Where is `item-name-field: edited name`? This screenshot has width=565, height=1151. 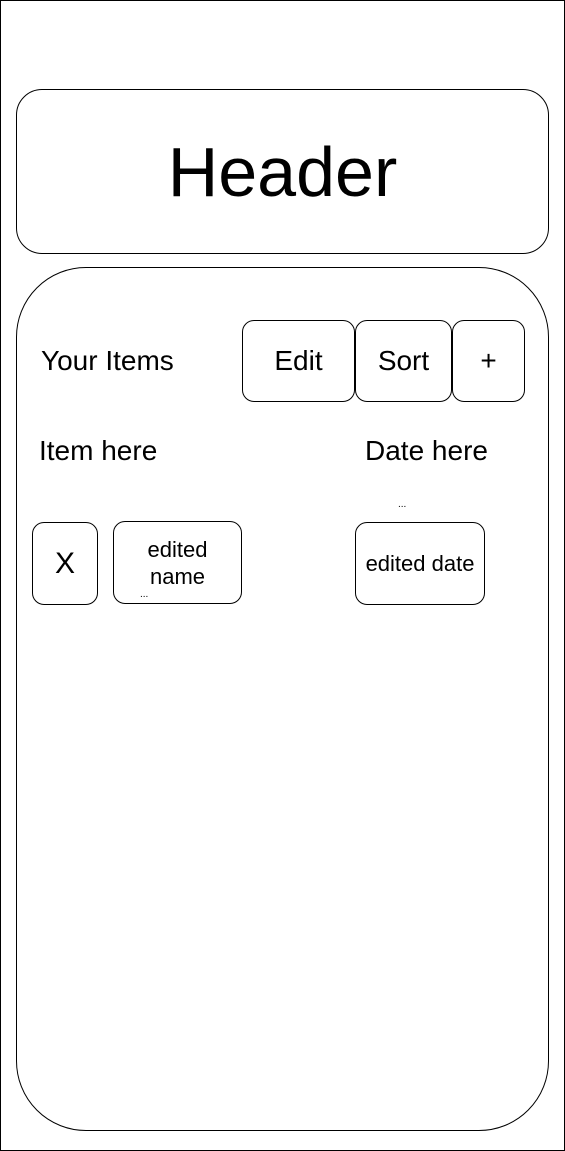
item-name-field: edited name is located at coordinates (177, 562).